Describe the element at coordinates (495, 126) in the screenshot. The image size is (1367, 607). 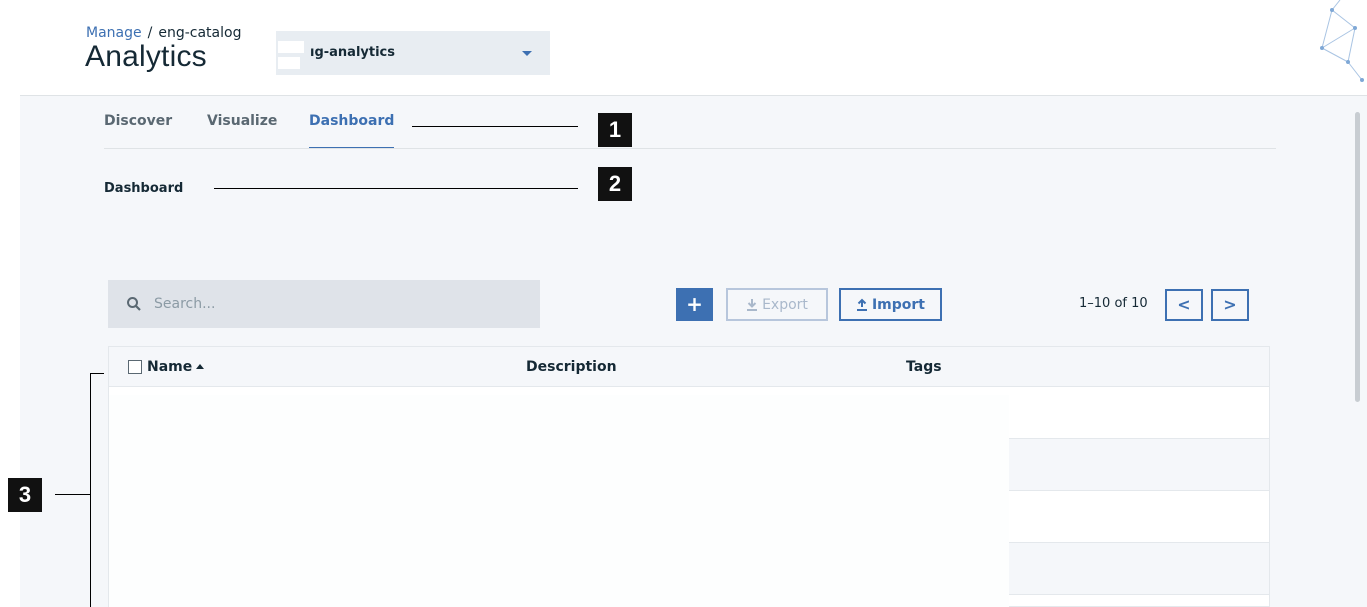
I see `callout-1-line` at that location.